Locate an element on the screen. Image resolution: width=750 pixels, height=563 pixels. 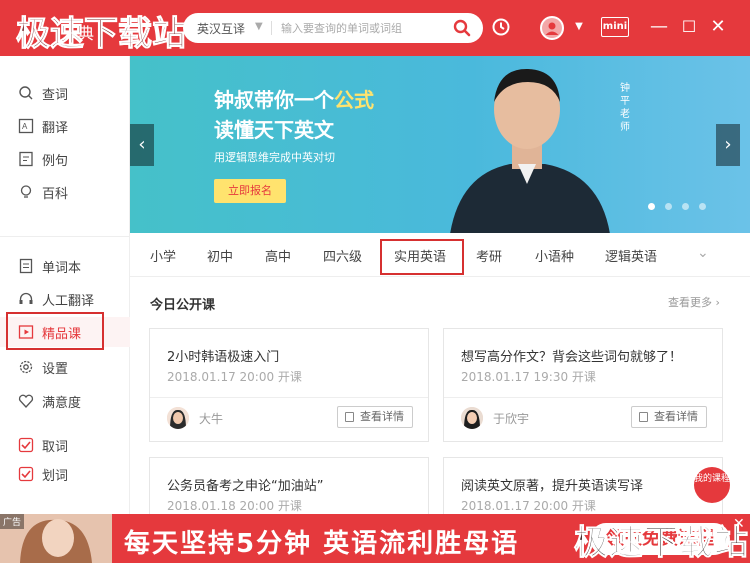
tab-junior-high: 初中 is located at coordinates (220, 255).